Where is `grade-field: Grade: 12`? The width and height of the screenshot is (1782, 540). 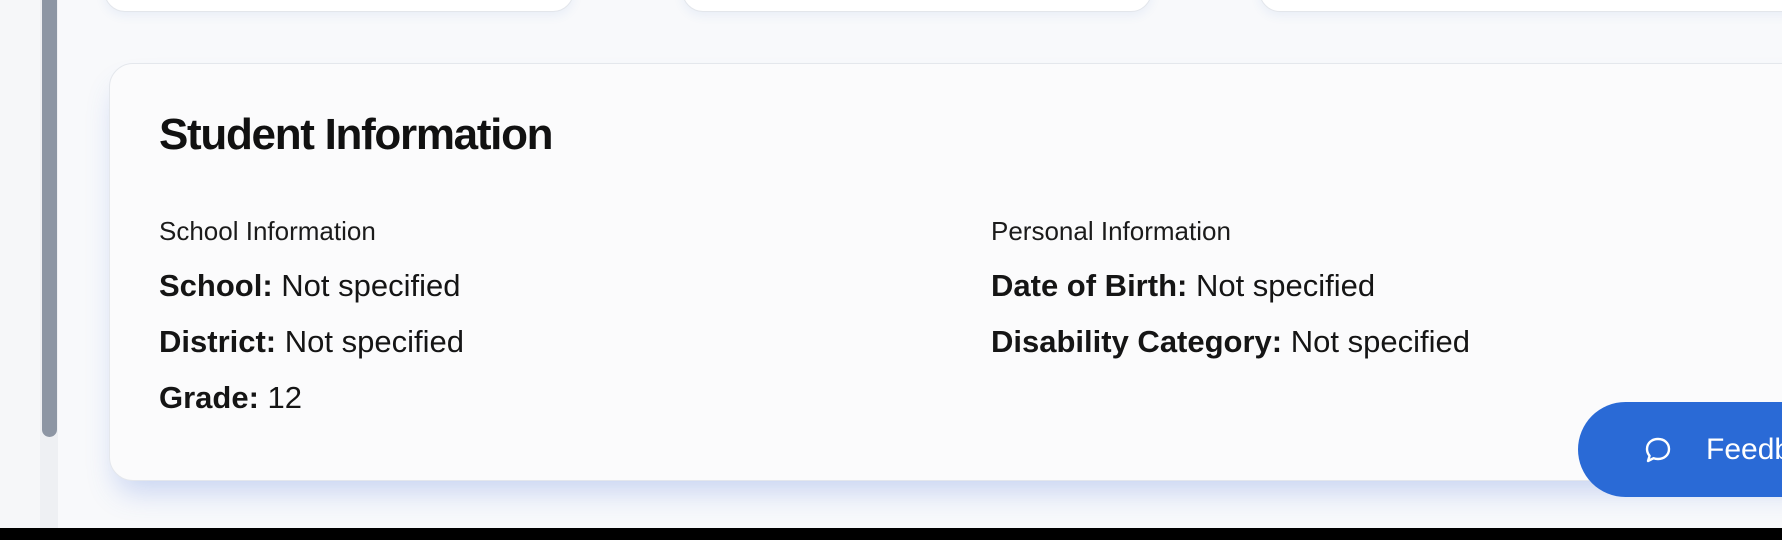
grade-field: Grade: 12 is located at coordinates (311, 397).